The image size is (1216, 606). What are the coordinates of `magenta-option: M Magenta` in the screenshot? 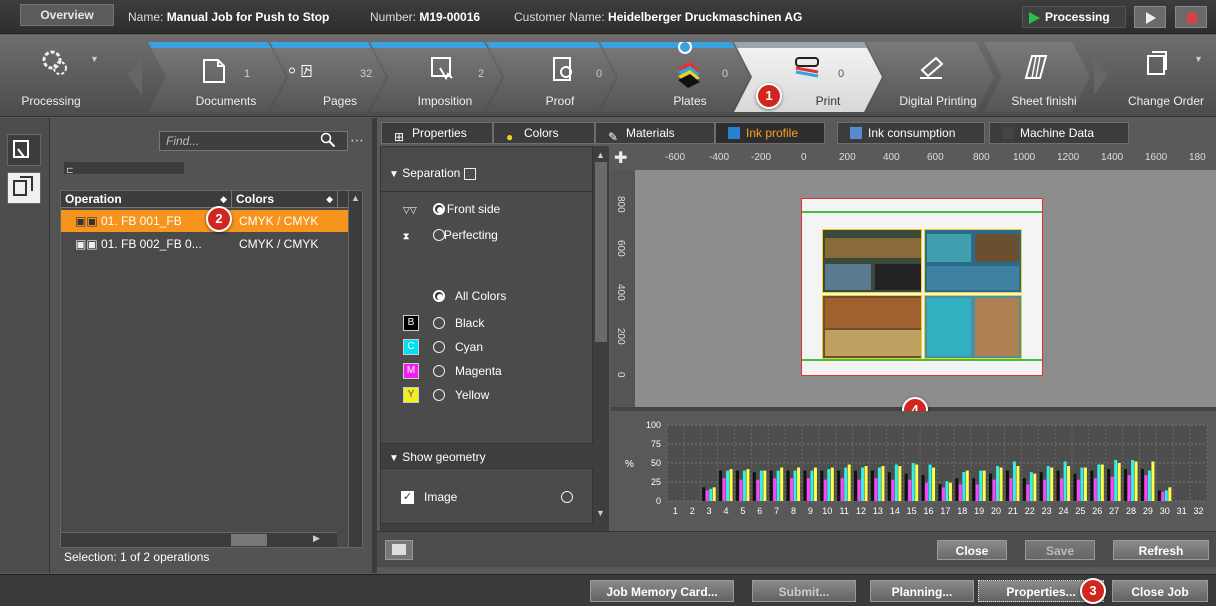 It's located at (493, 371).